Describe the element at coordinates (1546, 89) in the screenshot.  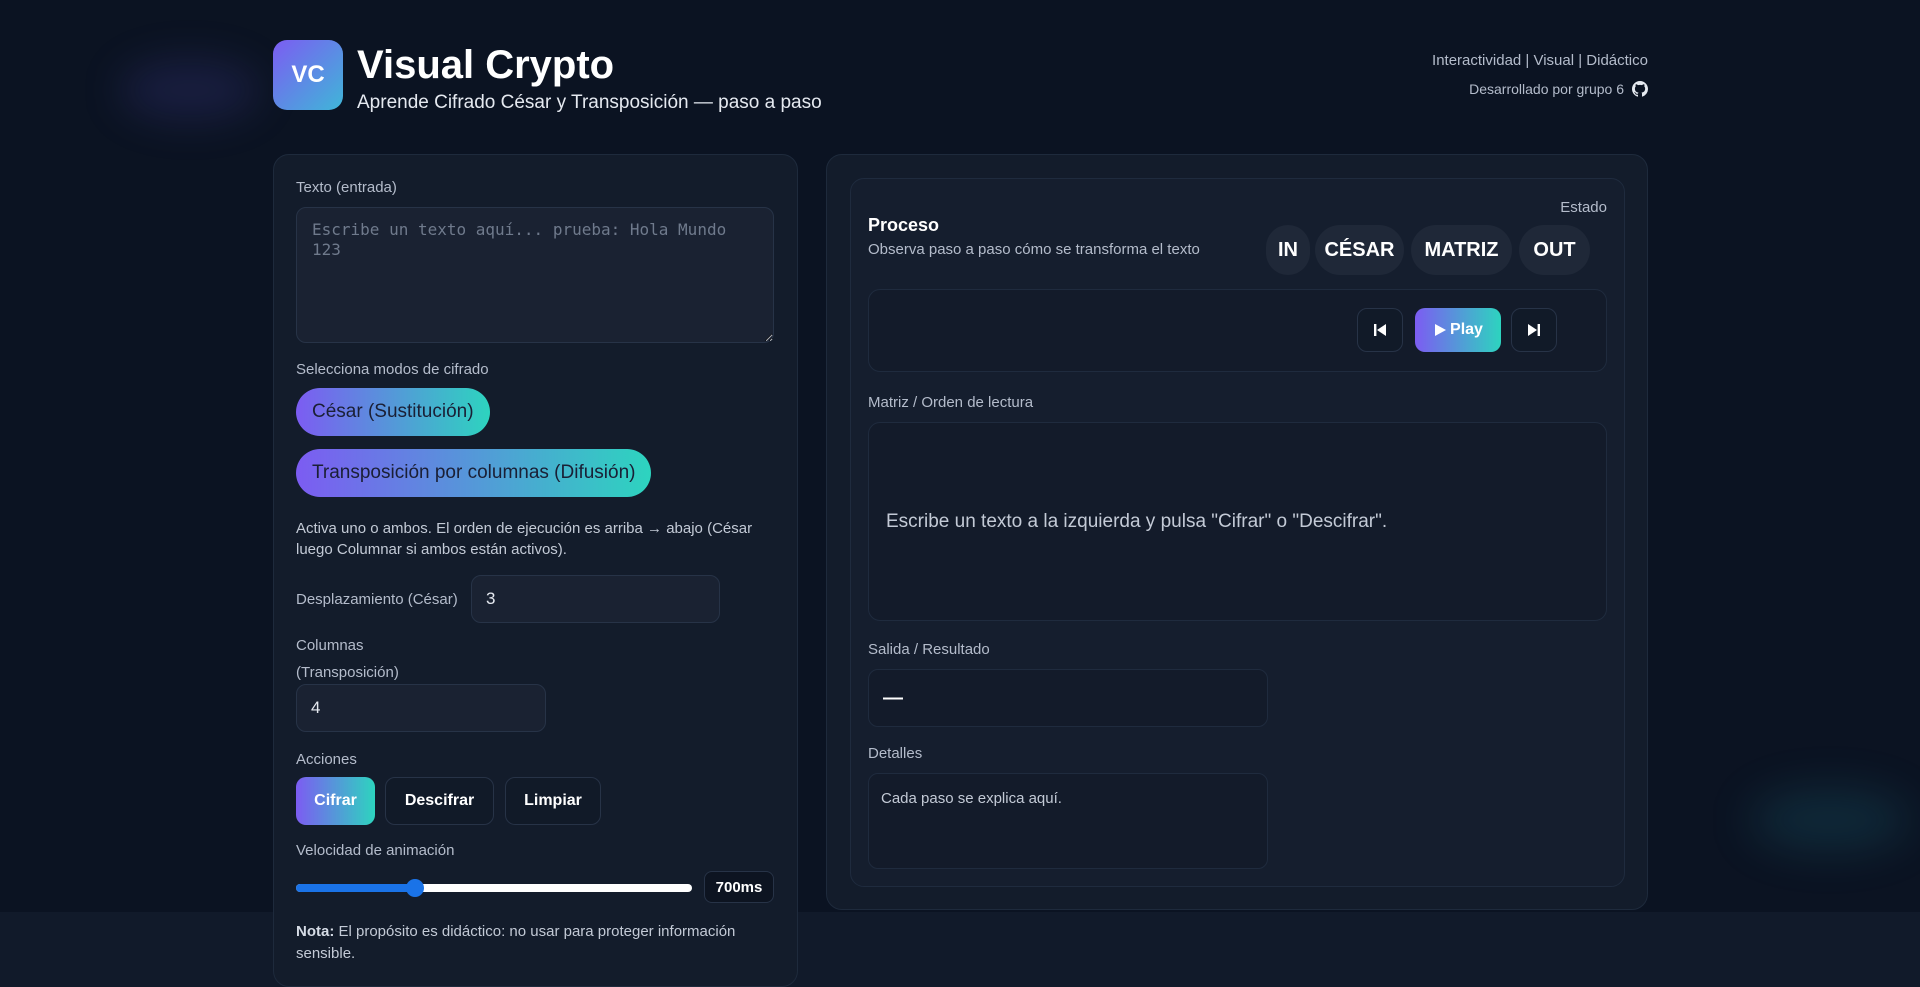
I see `credit-text: Desarrollado por grupo 6` at that location.